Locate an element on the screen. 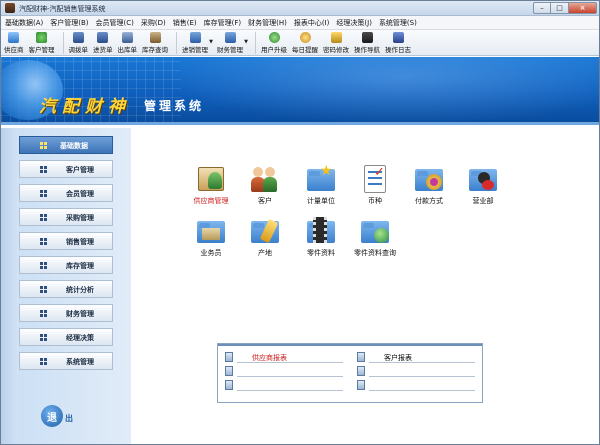 The height and width of the screenshot is (445, 600). nav-item-customer: 客户管理 is located at coordinates (66, 169).